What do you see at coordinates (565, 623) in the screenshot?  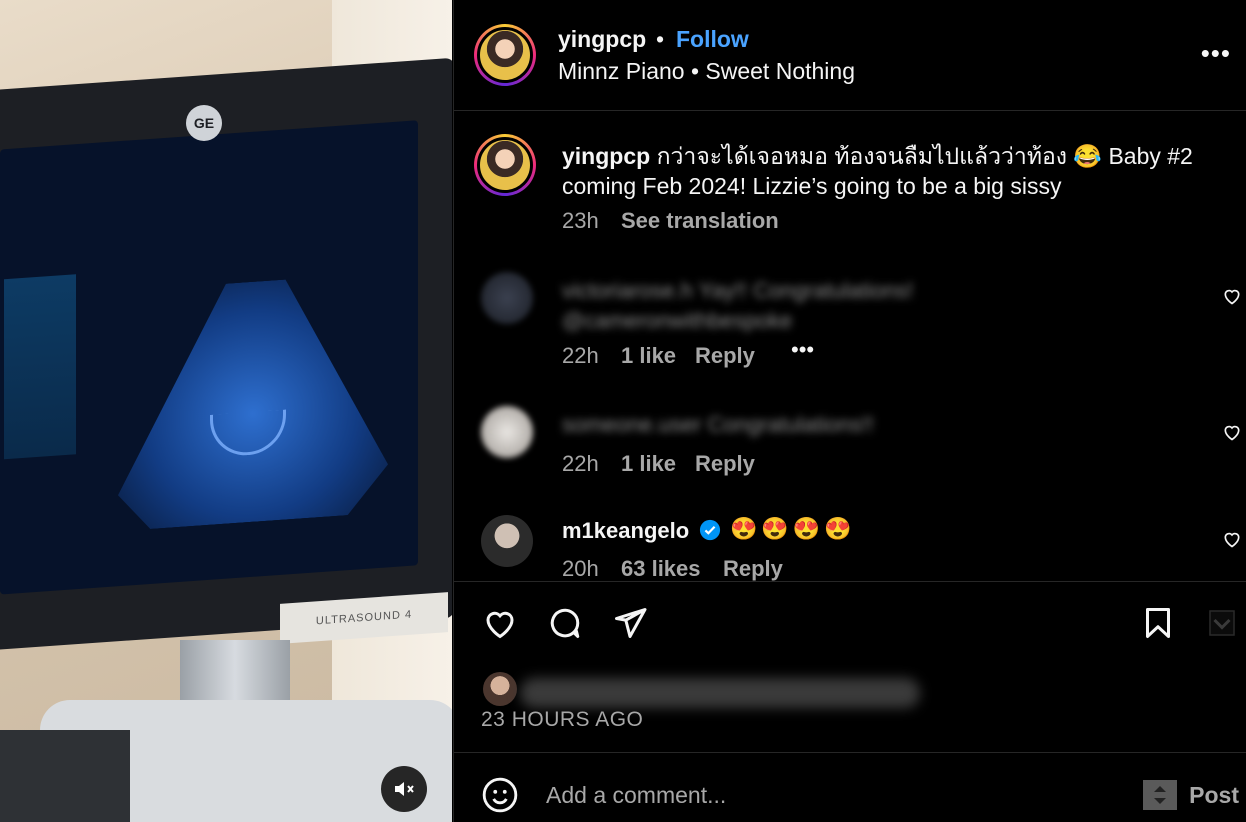 I see `comment-icon` at bounding box center [565, 623].